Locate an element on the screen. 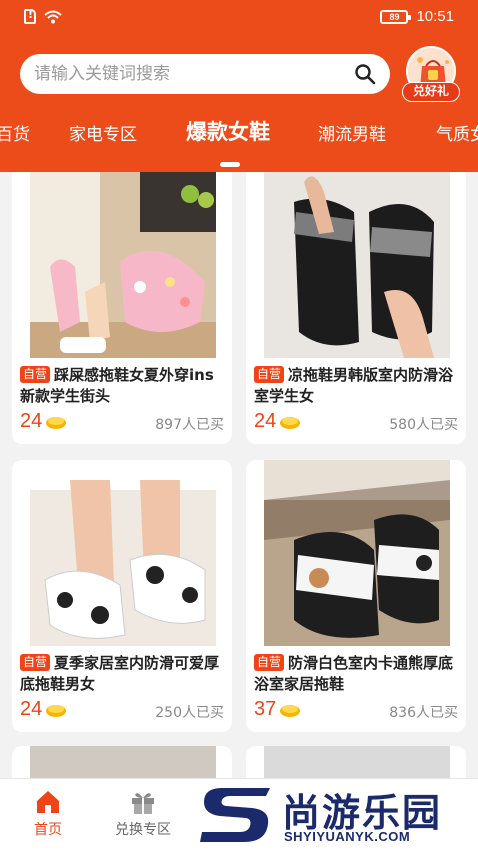  site-watermark: 尚游乐园 SHYIYUANYK.COM is located at coordinates (339, 817).